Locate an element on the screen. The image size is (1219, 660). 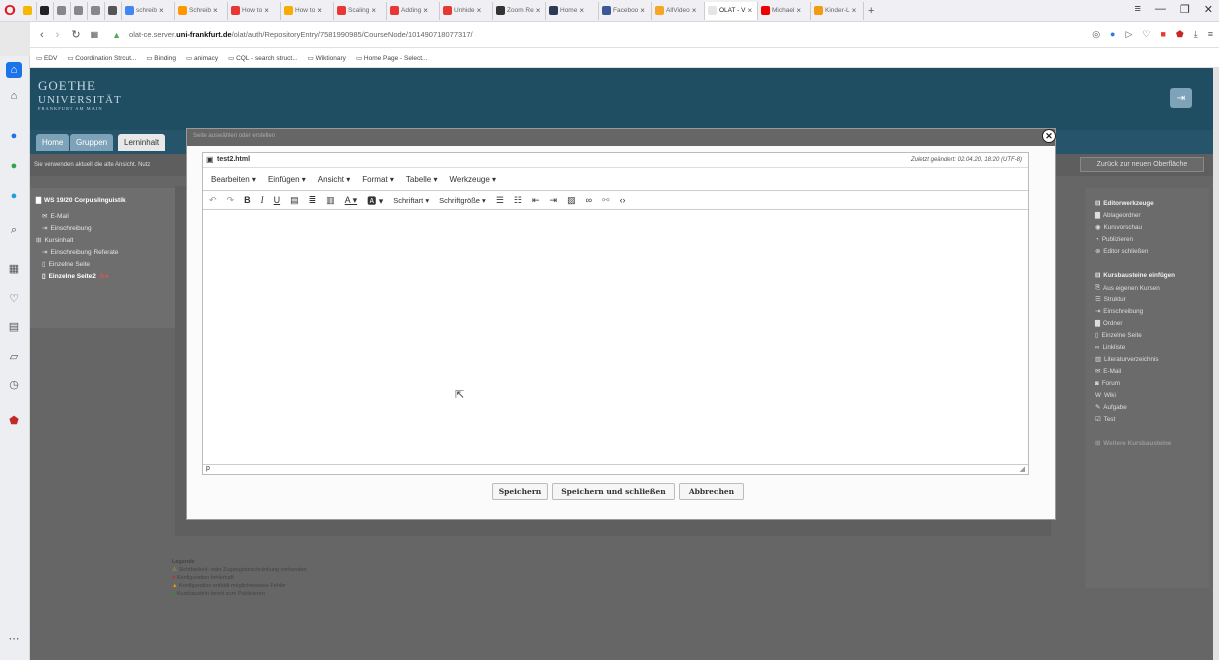
whatsapp-icon: ● is located at coordinates (14, 166).